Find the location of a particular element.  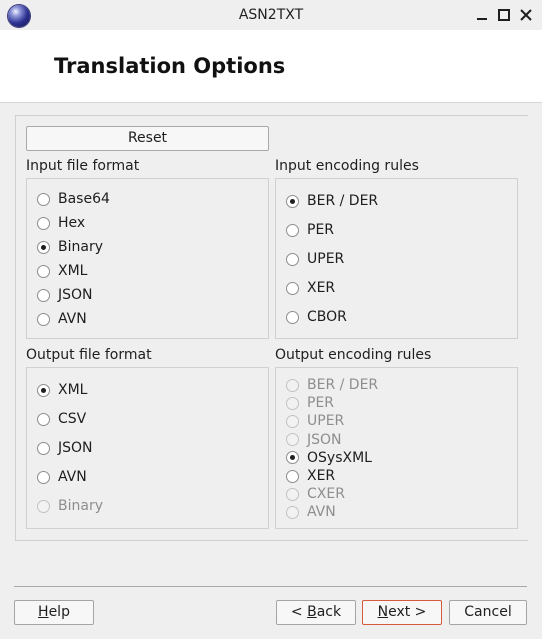

radio-label: Base64 is located at coordinates (84, 199).